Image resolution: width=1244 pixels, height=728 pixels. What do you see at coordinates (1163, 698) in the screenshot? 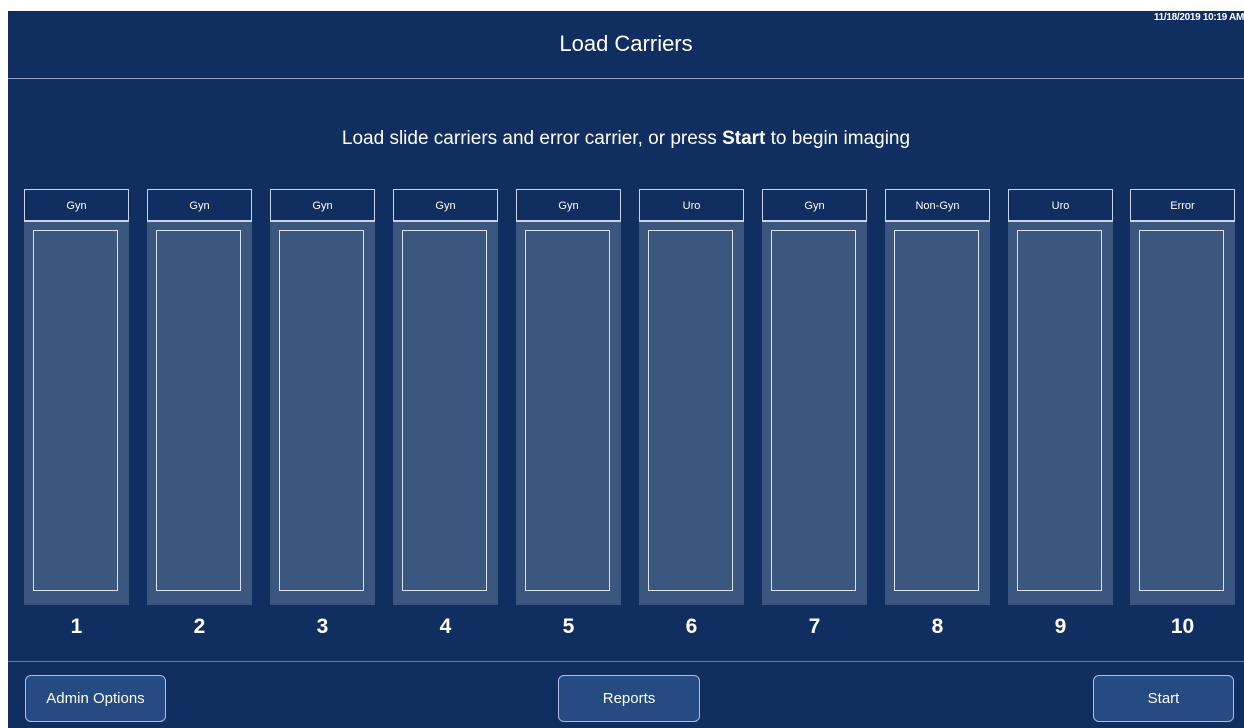
I see `start-button: Start` at bounding box center [1163, 698].